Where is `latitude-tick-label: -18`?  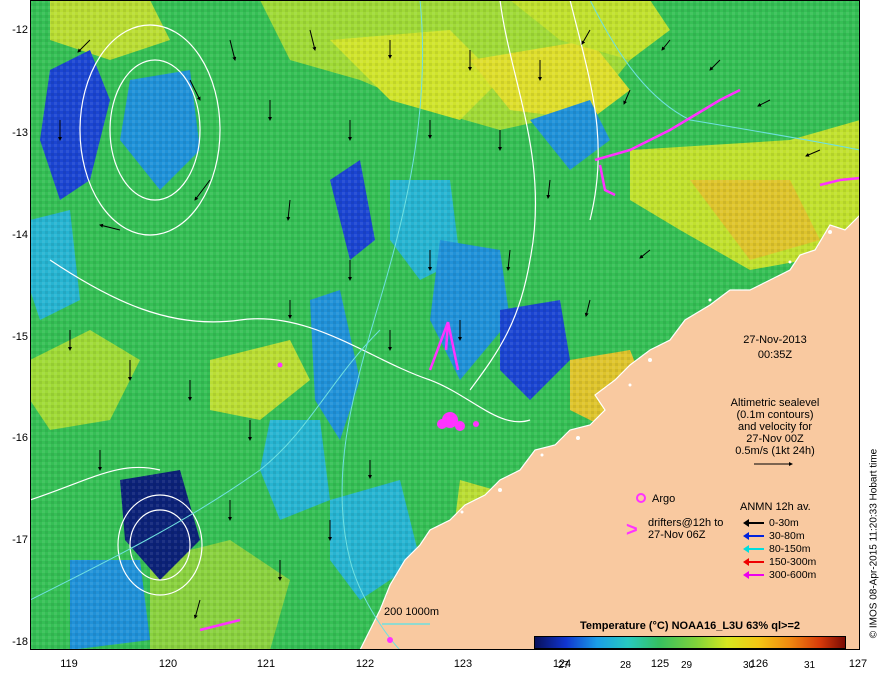
latitude-tick-label: -18 is located at coordinates (20, 642).